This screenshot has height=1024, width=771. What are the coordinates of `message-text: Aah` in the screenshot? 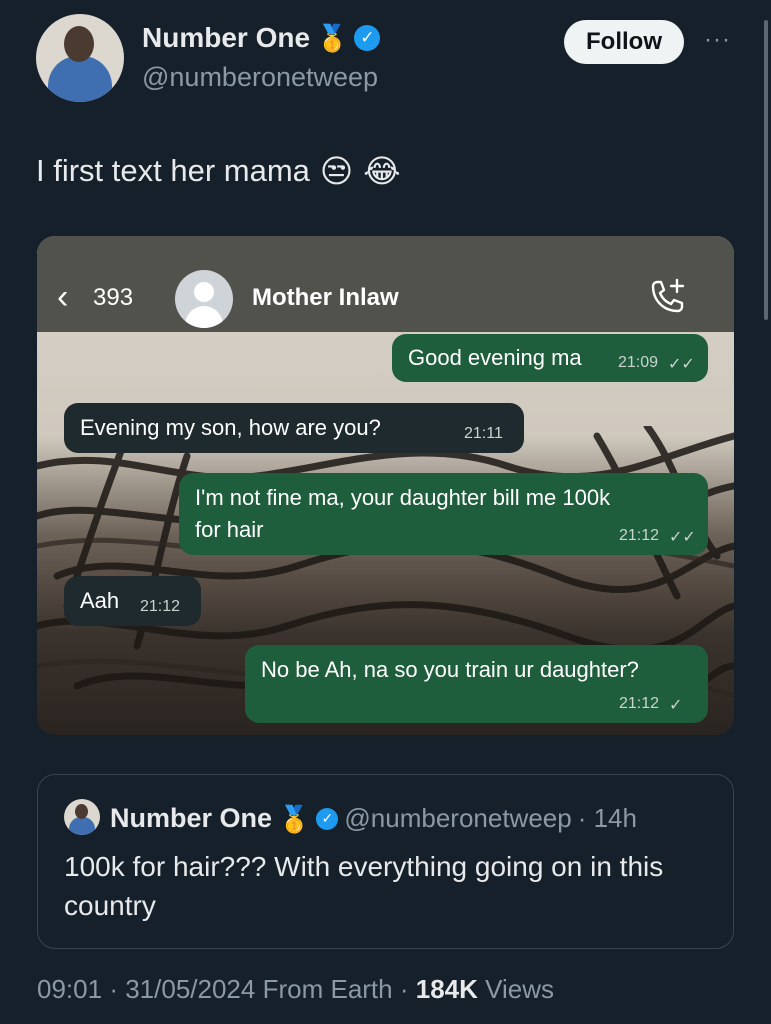 It's located at (100, 600).